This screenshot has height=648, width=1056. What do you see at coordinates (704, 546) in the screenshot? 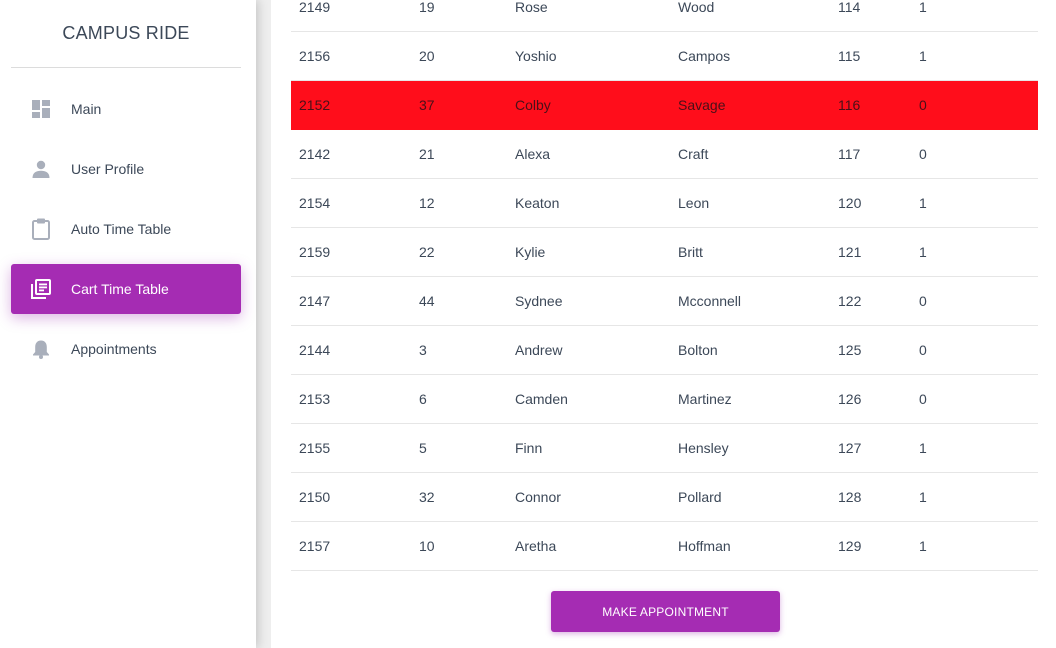
I see `last-name-cell: Hoffman` at bounding box center [704, 546].